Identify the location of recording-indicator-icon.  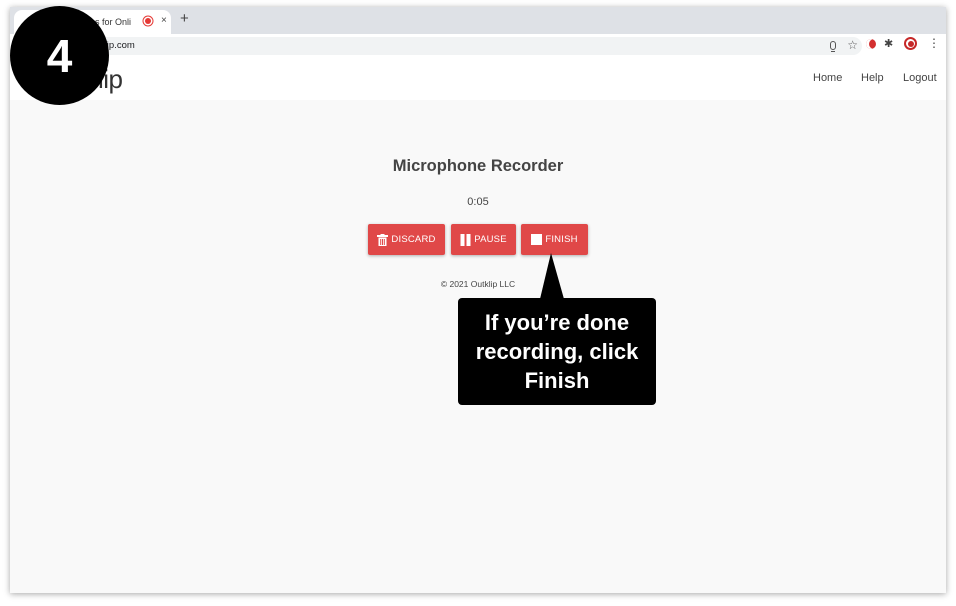
(148, 21).